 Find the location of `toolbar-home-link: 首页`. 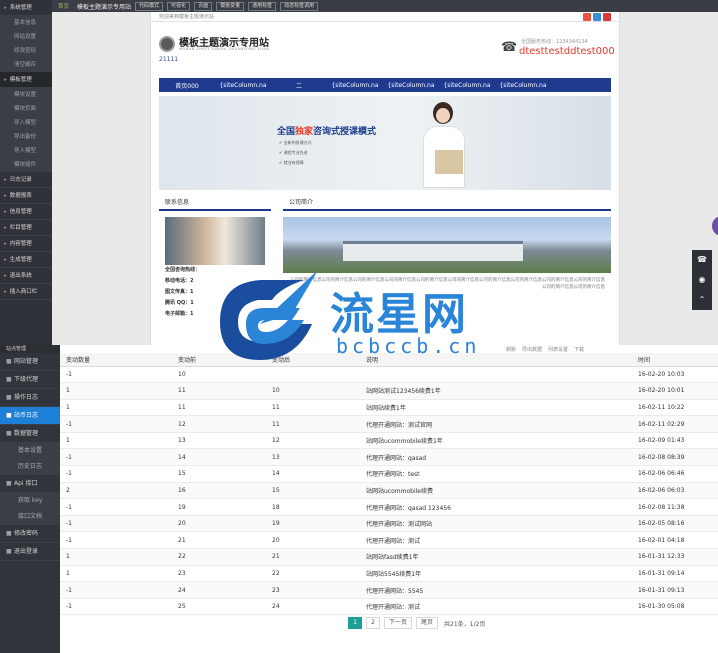

toolbar-home-link: 首页 is located at coordinates (63, 6).